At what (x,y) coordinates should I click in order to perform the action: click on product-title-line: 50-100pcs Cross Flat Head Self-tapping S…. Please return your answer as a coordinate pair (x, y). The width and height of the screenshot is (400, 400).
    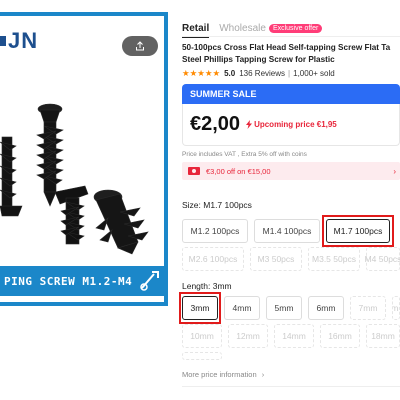
    Looking at the image, I should click on (286, 47).